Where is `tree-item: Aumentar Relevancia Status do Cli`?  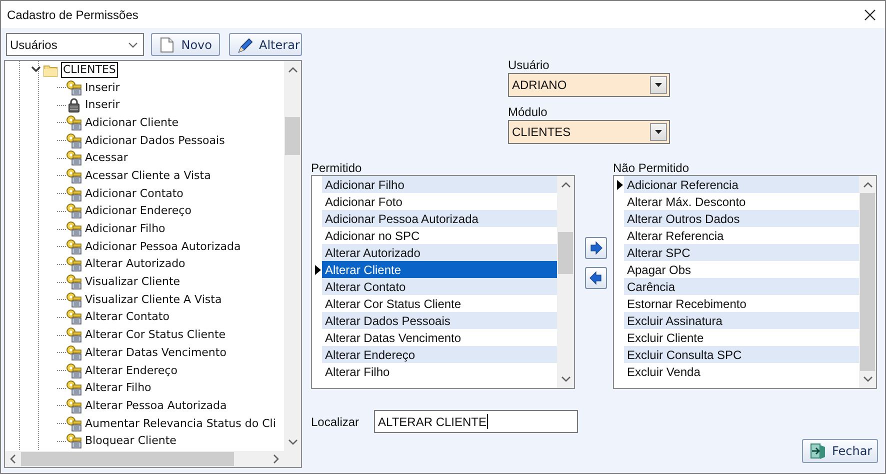
tree-item: Aumentar Relevancia Status do Cli is located at coordinates (180, 424).